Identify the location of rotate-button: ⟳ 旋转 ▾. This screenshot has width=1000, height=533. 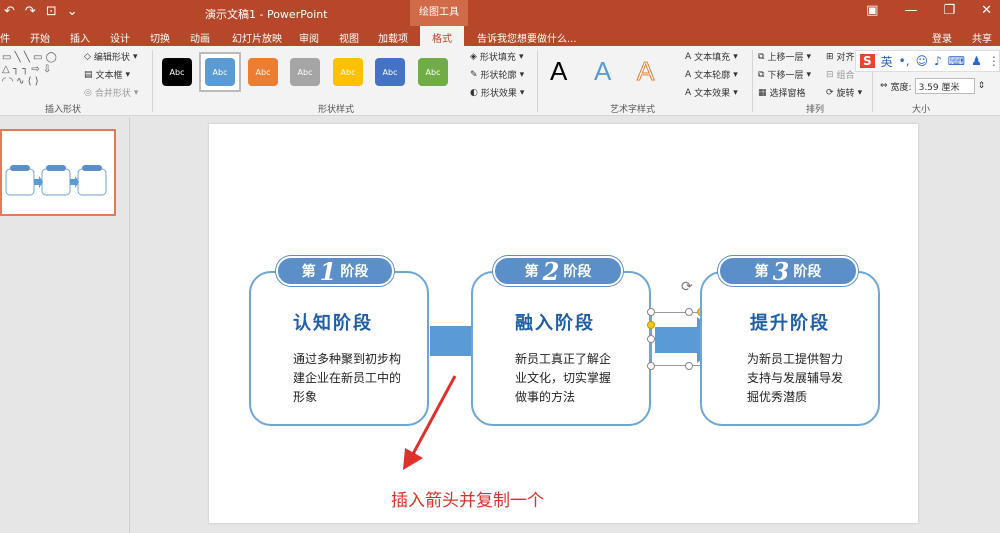
(844, 93).